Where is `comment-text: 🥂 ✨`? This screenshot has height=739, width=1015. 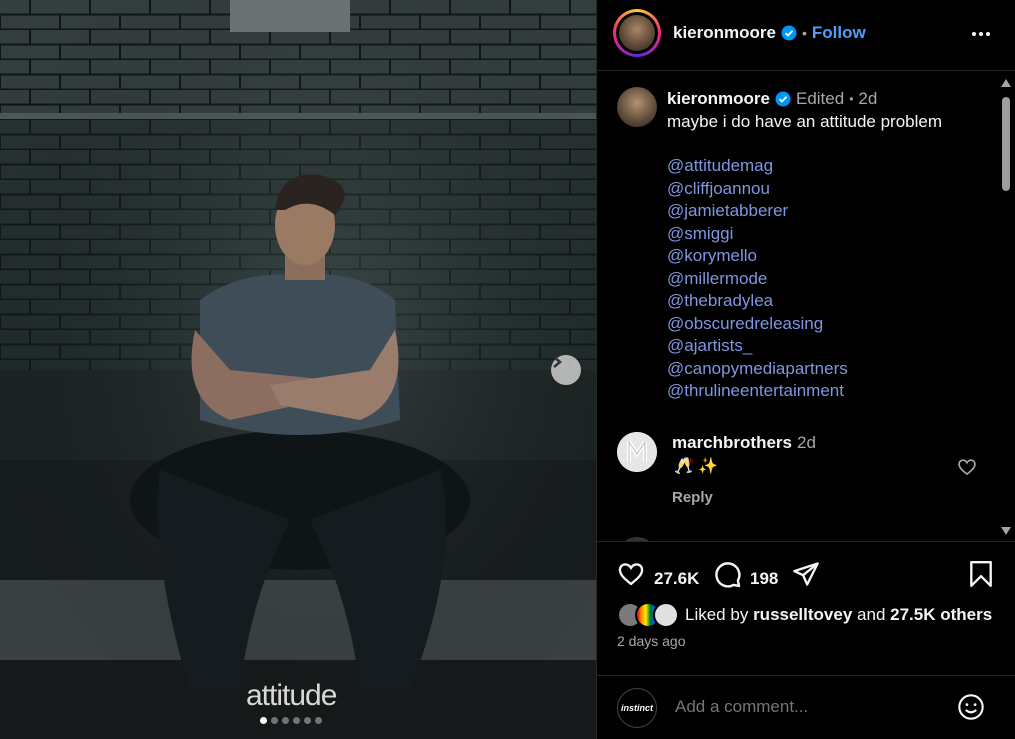
comment-text: 🥂 ✨ is located at coordinates (696, 466).